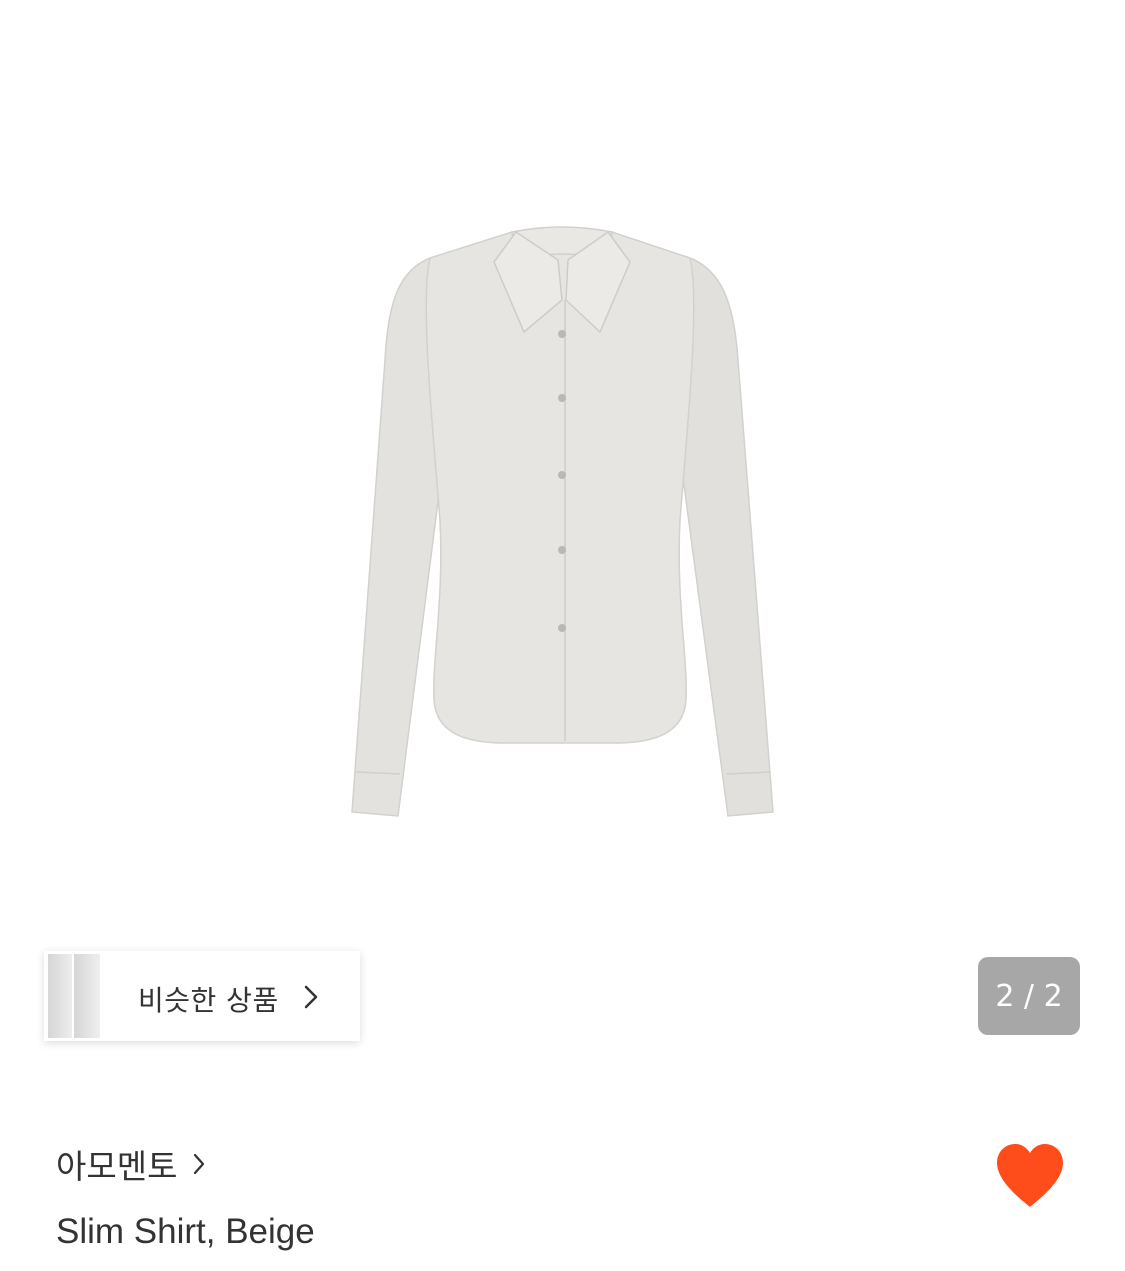  I want to click on similar-products-button: 비슷한 상품, so click(202, 996).